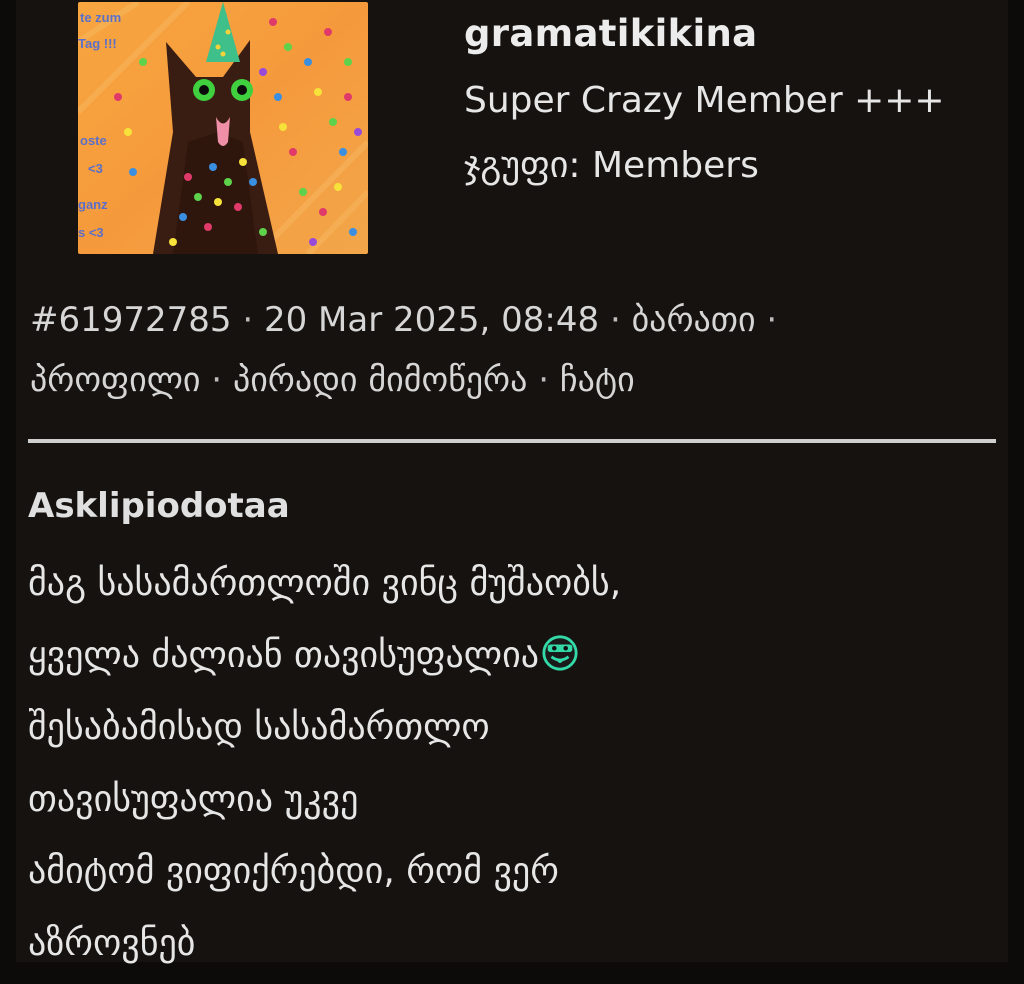 The height and width of the screenshot is (984, 1024). I want to click on chat-link: ჩატი, so click(597, 380).